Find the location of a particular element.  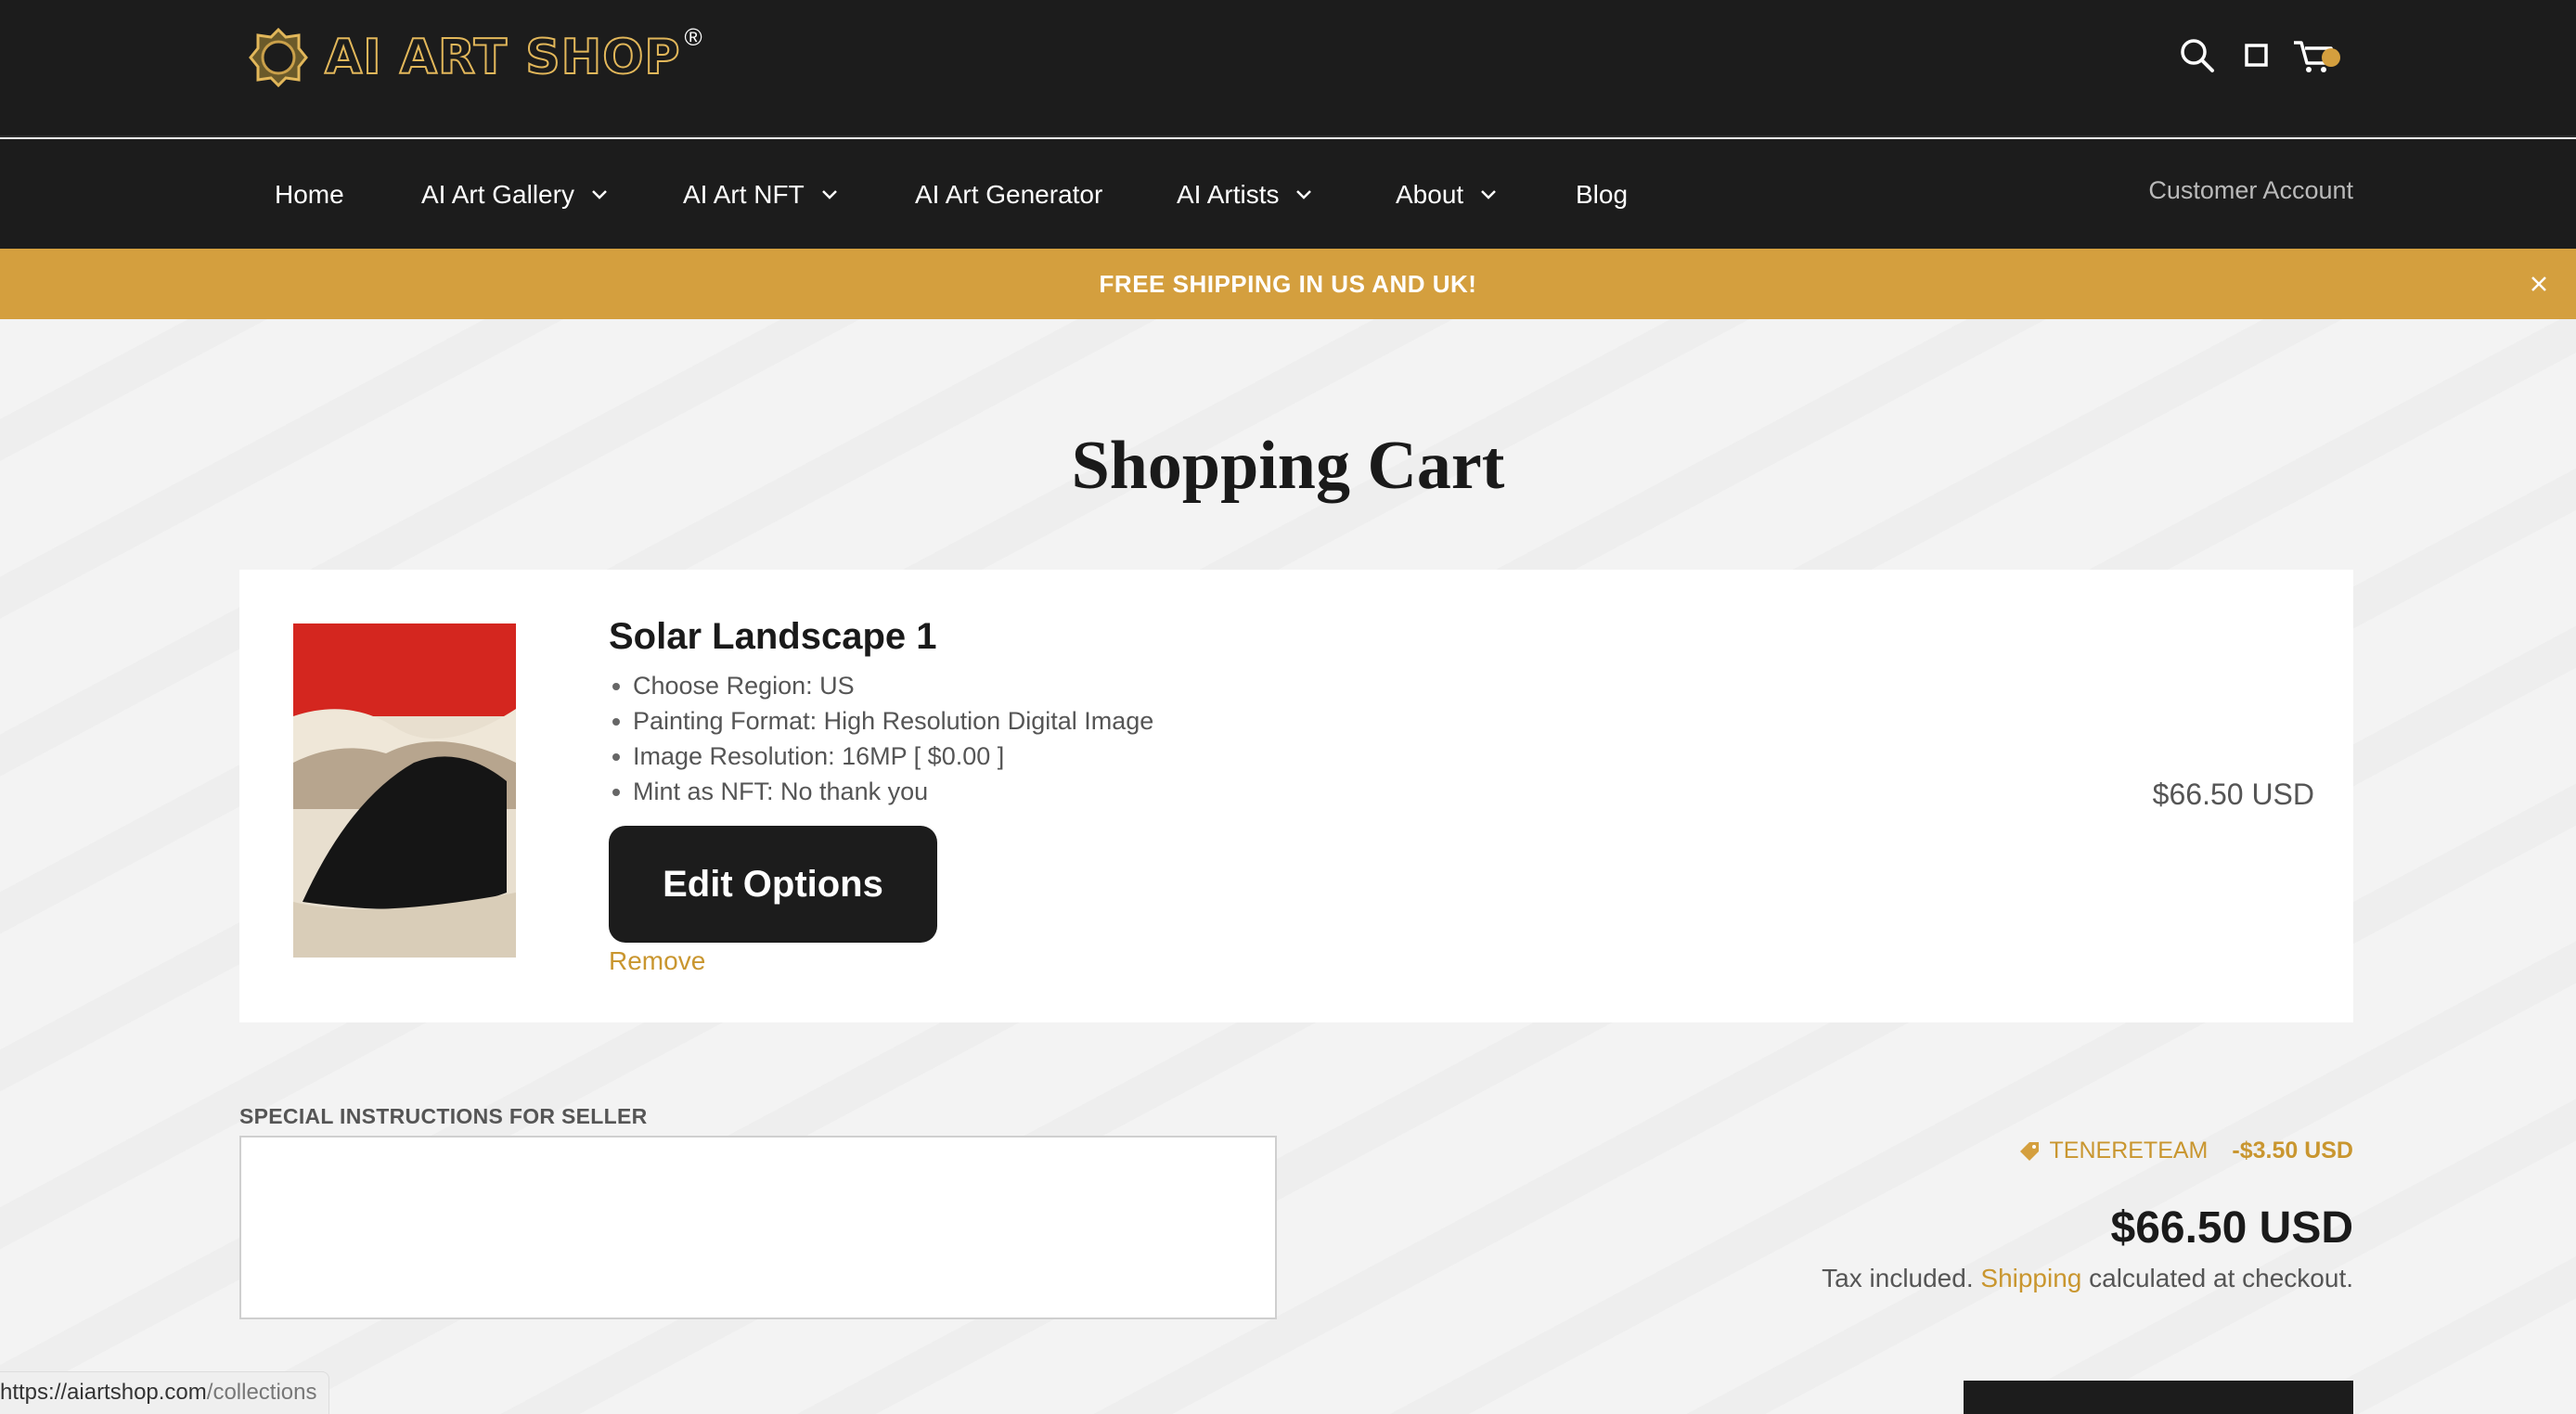

tag-icon is located at coordinates (2029, 1151).